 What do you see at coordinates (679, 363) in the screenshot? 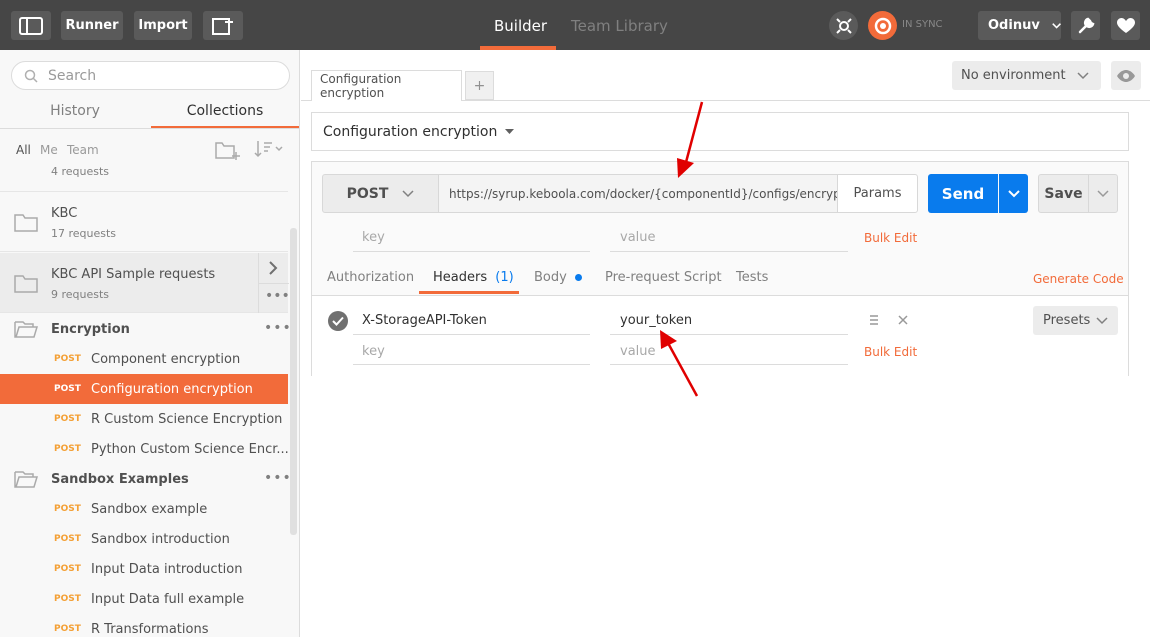
I see `annotation-arrow-token` at bounding box center [679, 363].